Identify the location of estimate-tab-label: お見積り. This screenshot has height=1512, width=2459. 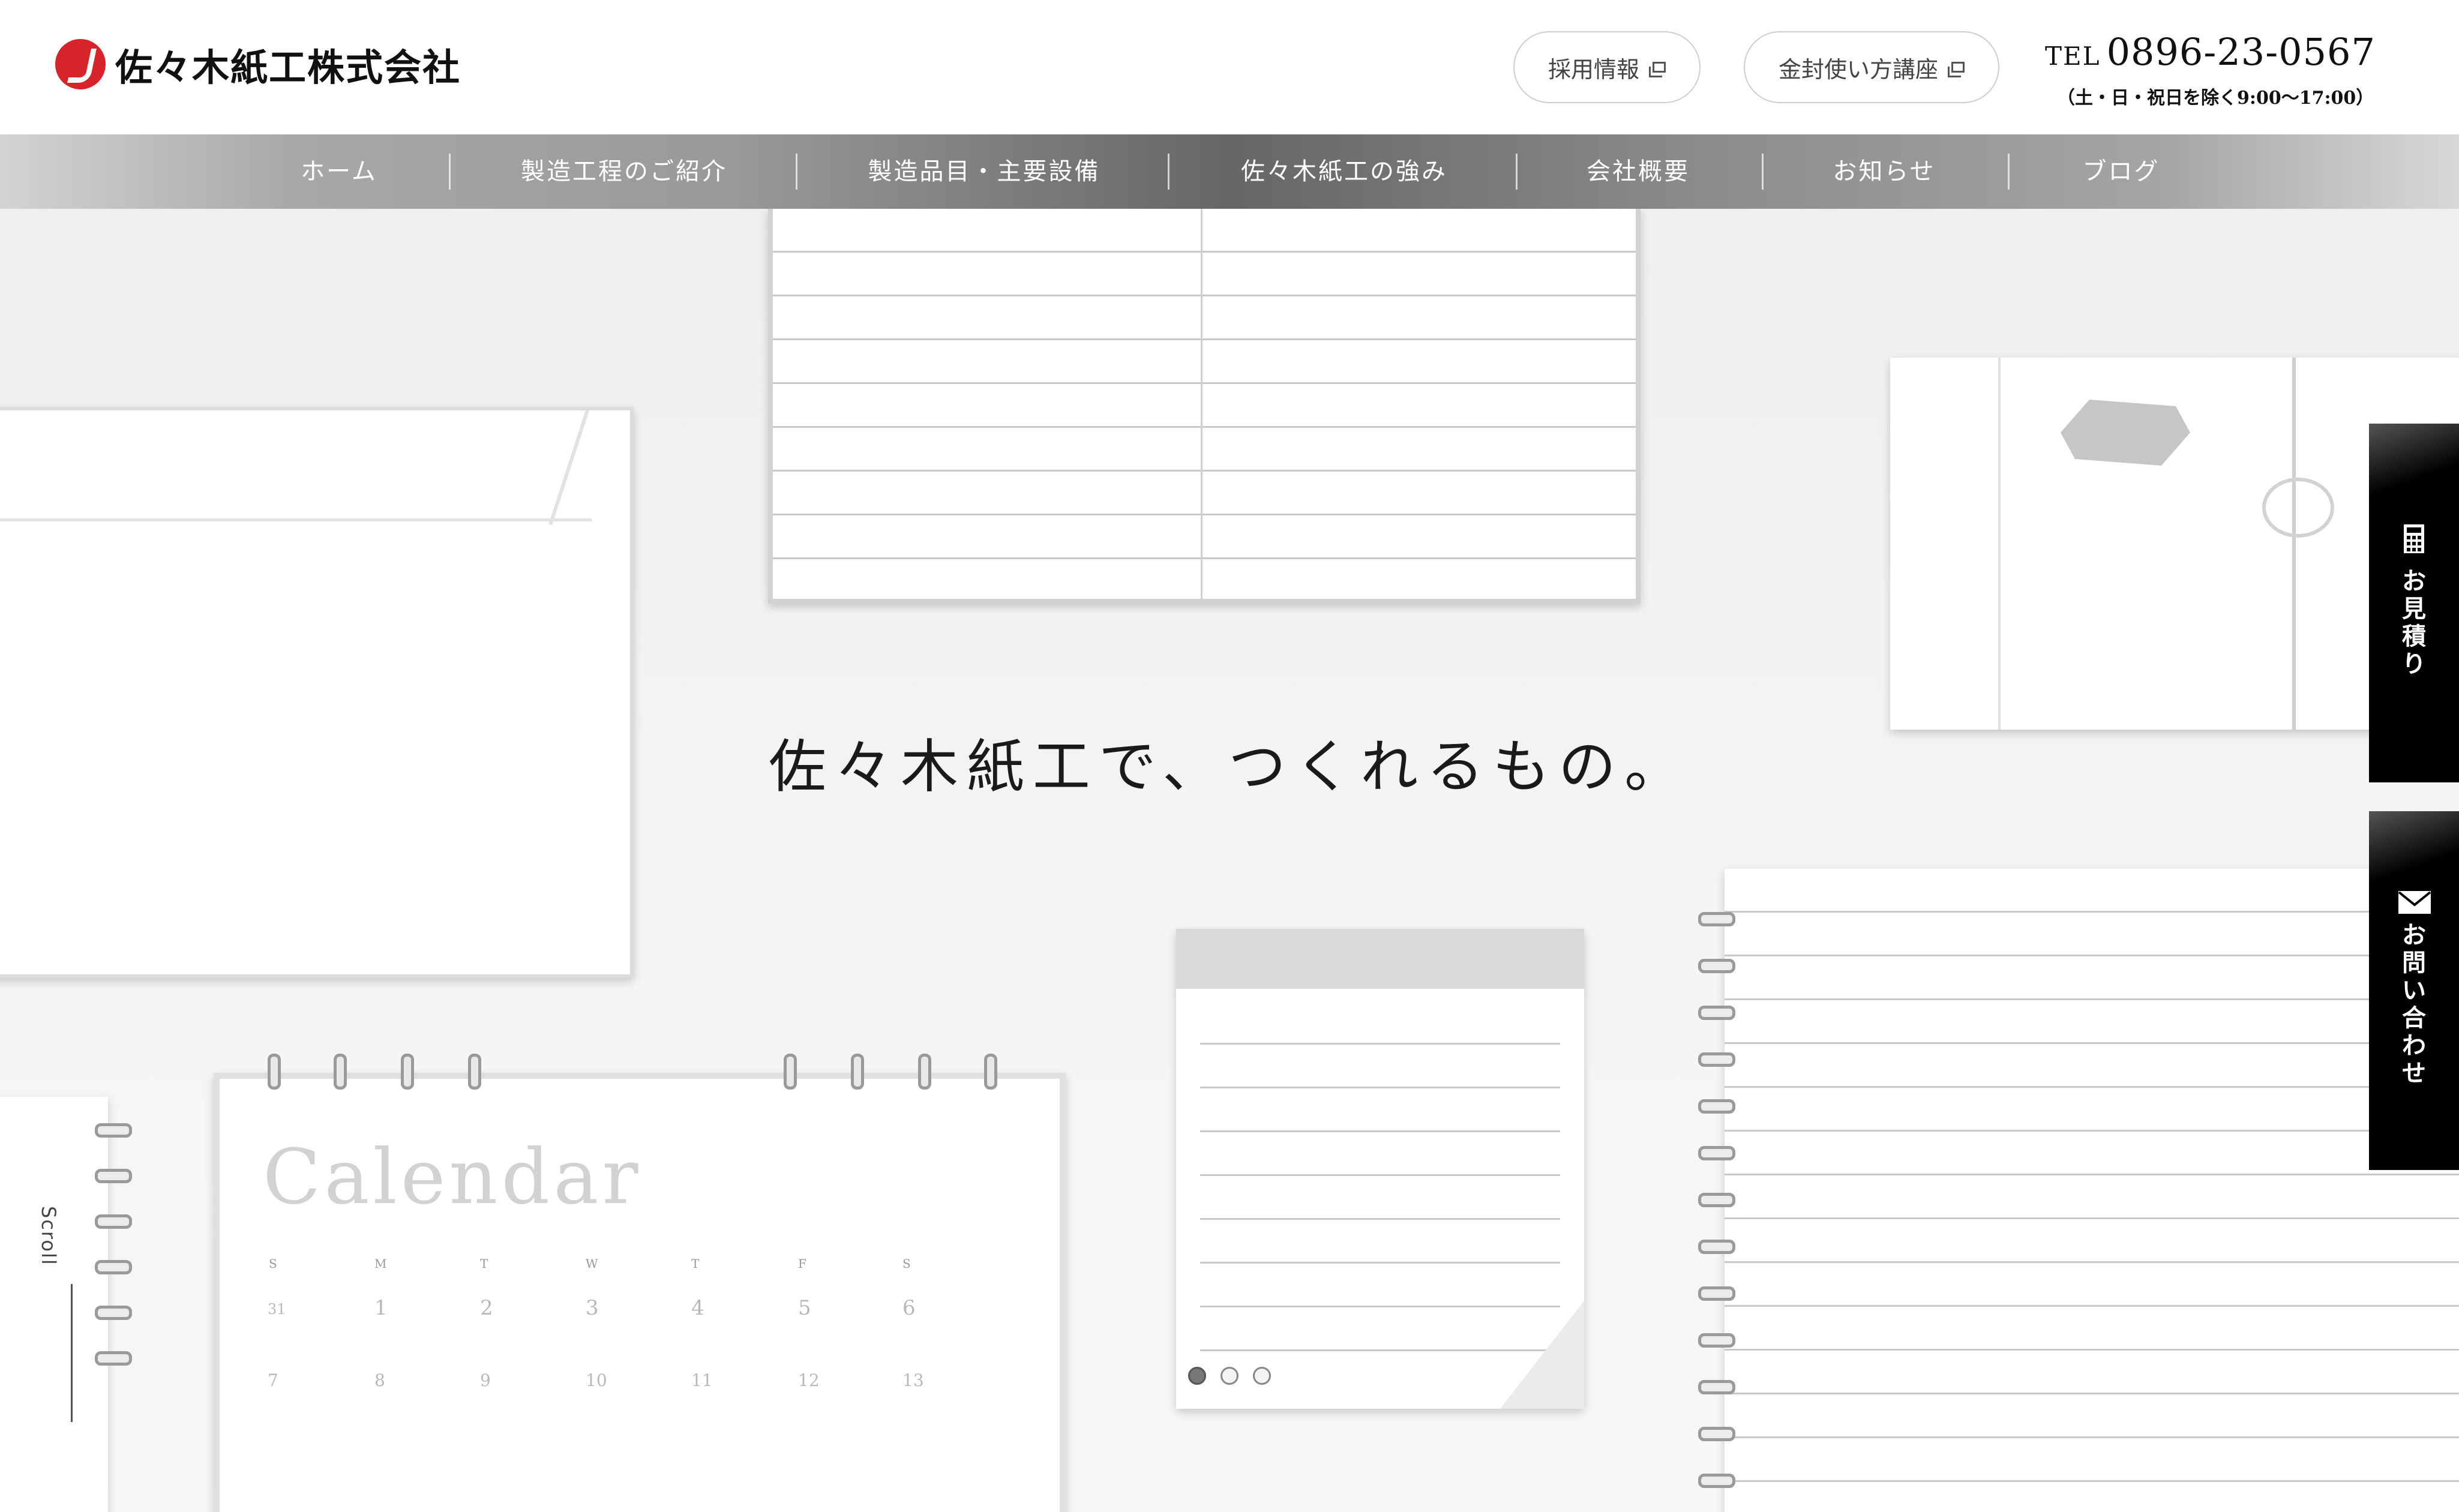
(2414, 623).